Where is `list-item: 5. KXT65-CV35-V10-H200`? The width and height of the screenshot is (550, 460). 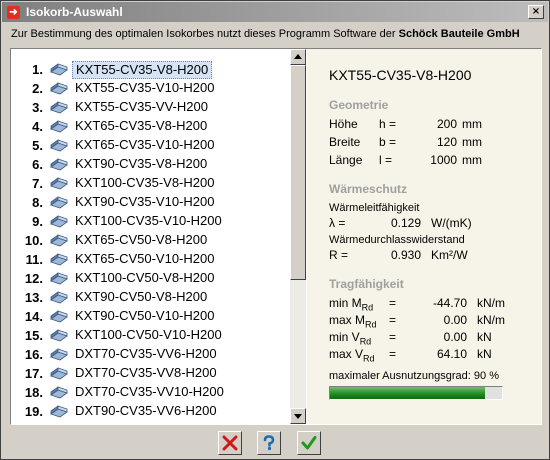 list-item: 5. KXT65-CV35-V10-H200 is located at coordinates (150, 145).